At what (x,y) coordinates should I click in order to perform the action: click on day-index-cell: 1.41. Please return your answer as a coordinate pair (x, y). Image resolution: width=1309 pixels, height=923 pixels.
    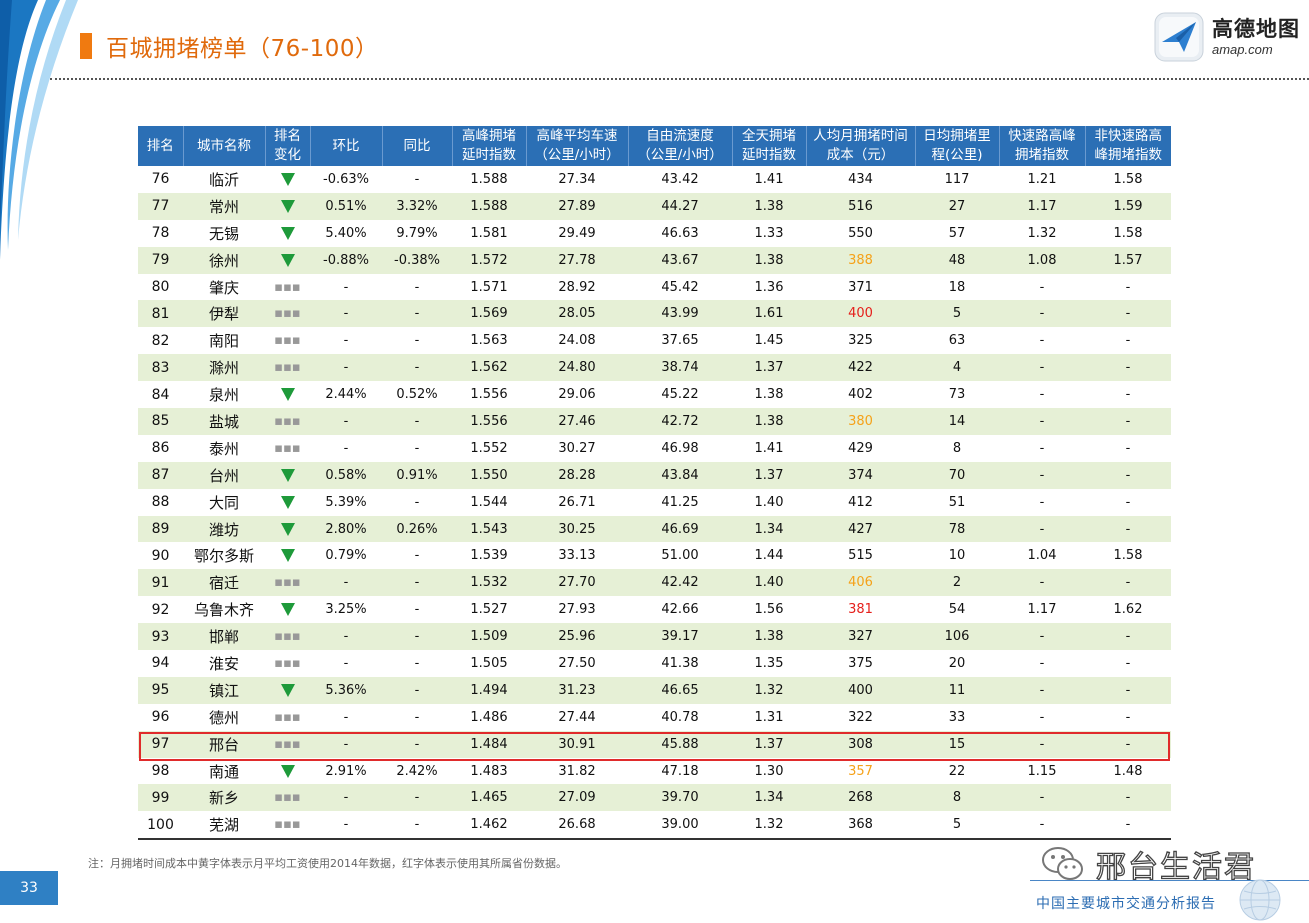
    Looking at the image, I should click on (769, 179).